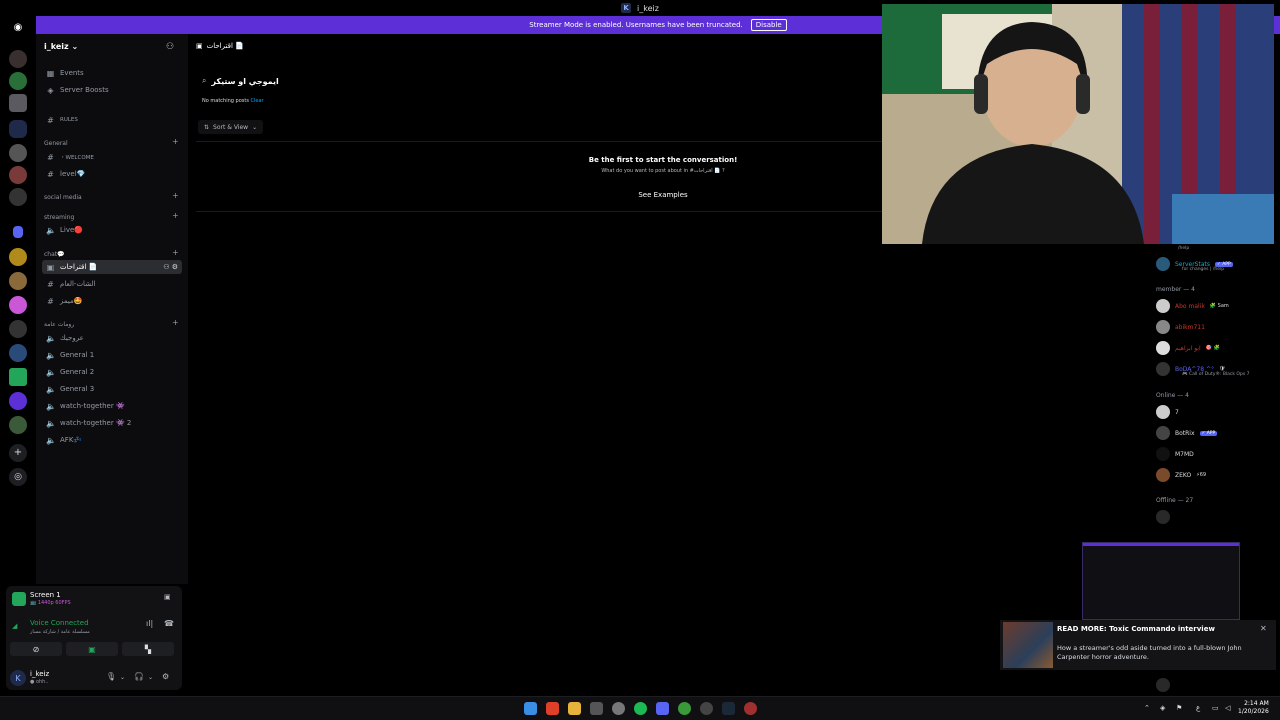 This screenshot has width=1280, height=720. I want to click on noise-suppression-icon: ıl|, so click(149, 623).